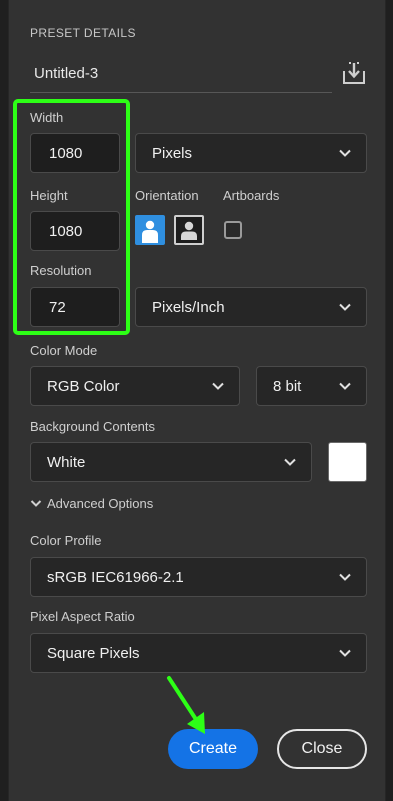  Describe the element at coordinates (186, 705) in the screenshot. I see `arrow-annotation-icon` at that location.